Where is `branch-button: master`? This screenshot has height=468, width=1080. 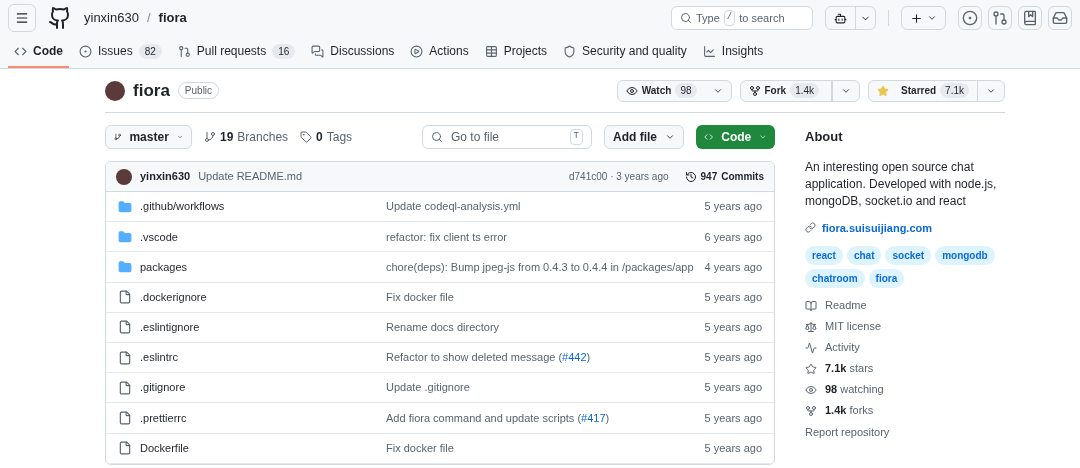
branch-button: master is located at coordinates (148, 137).